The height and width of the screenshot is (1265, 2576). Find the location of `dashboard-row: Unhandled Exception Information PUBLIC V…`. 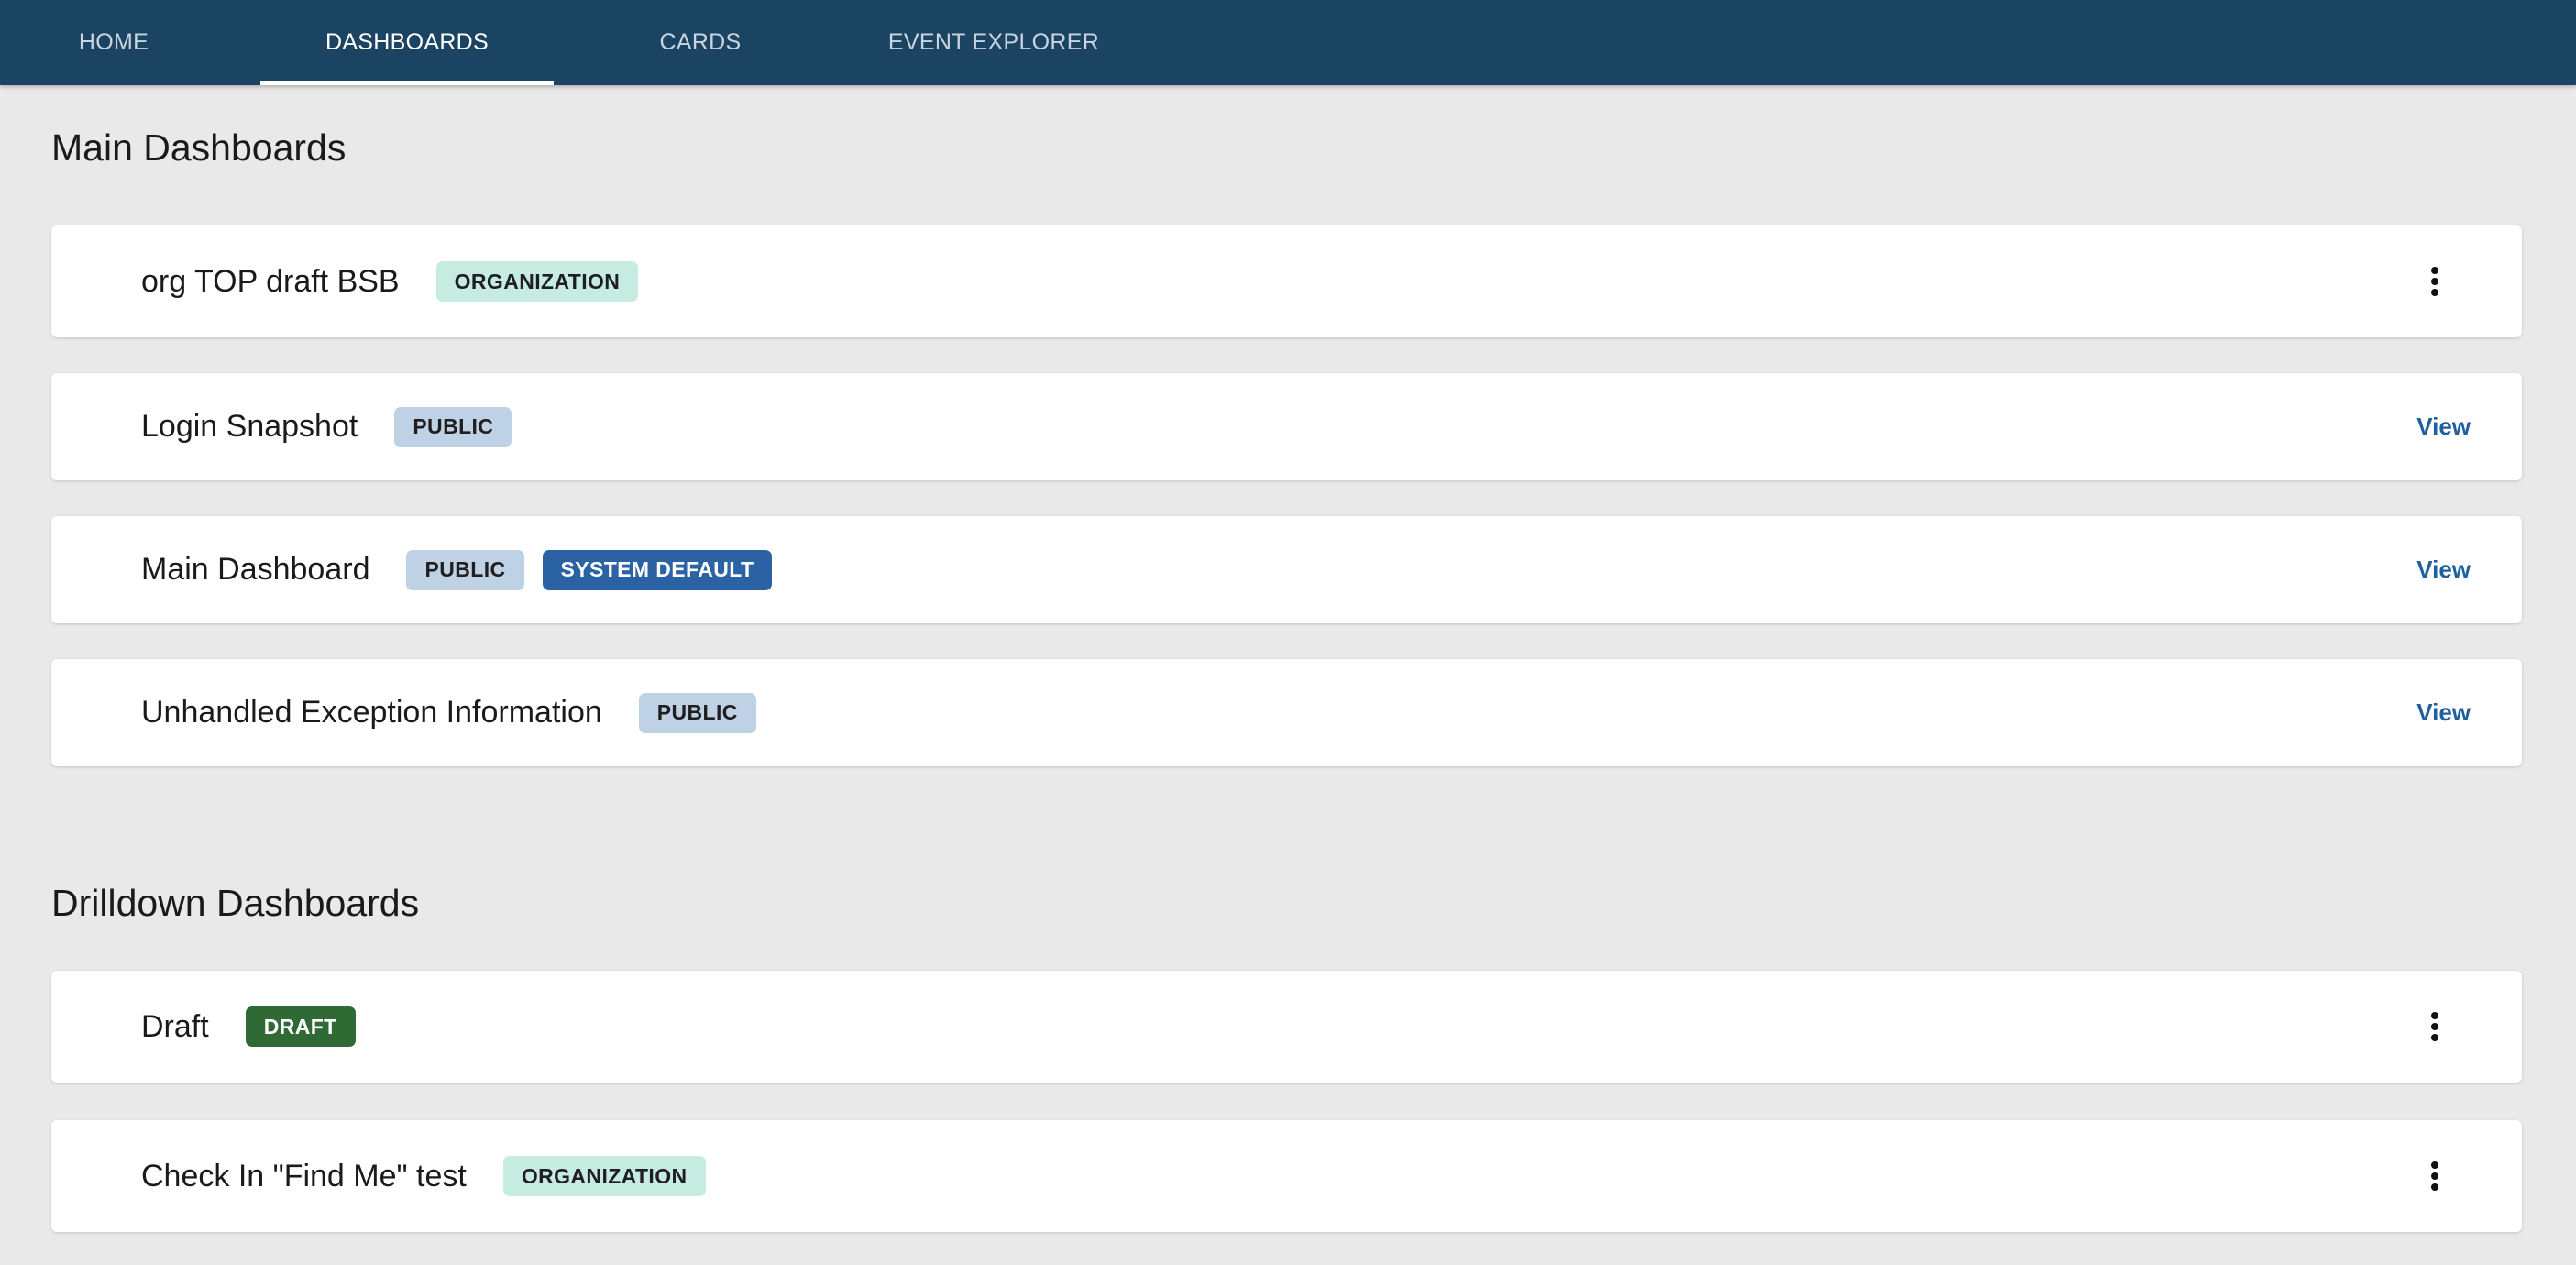

dashboard-row: Unhandled Exception Information PUBLIC V… is located at coordinates (1286, 712).